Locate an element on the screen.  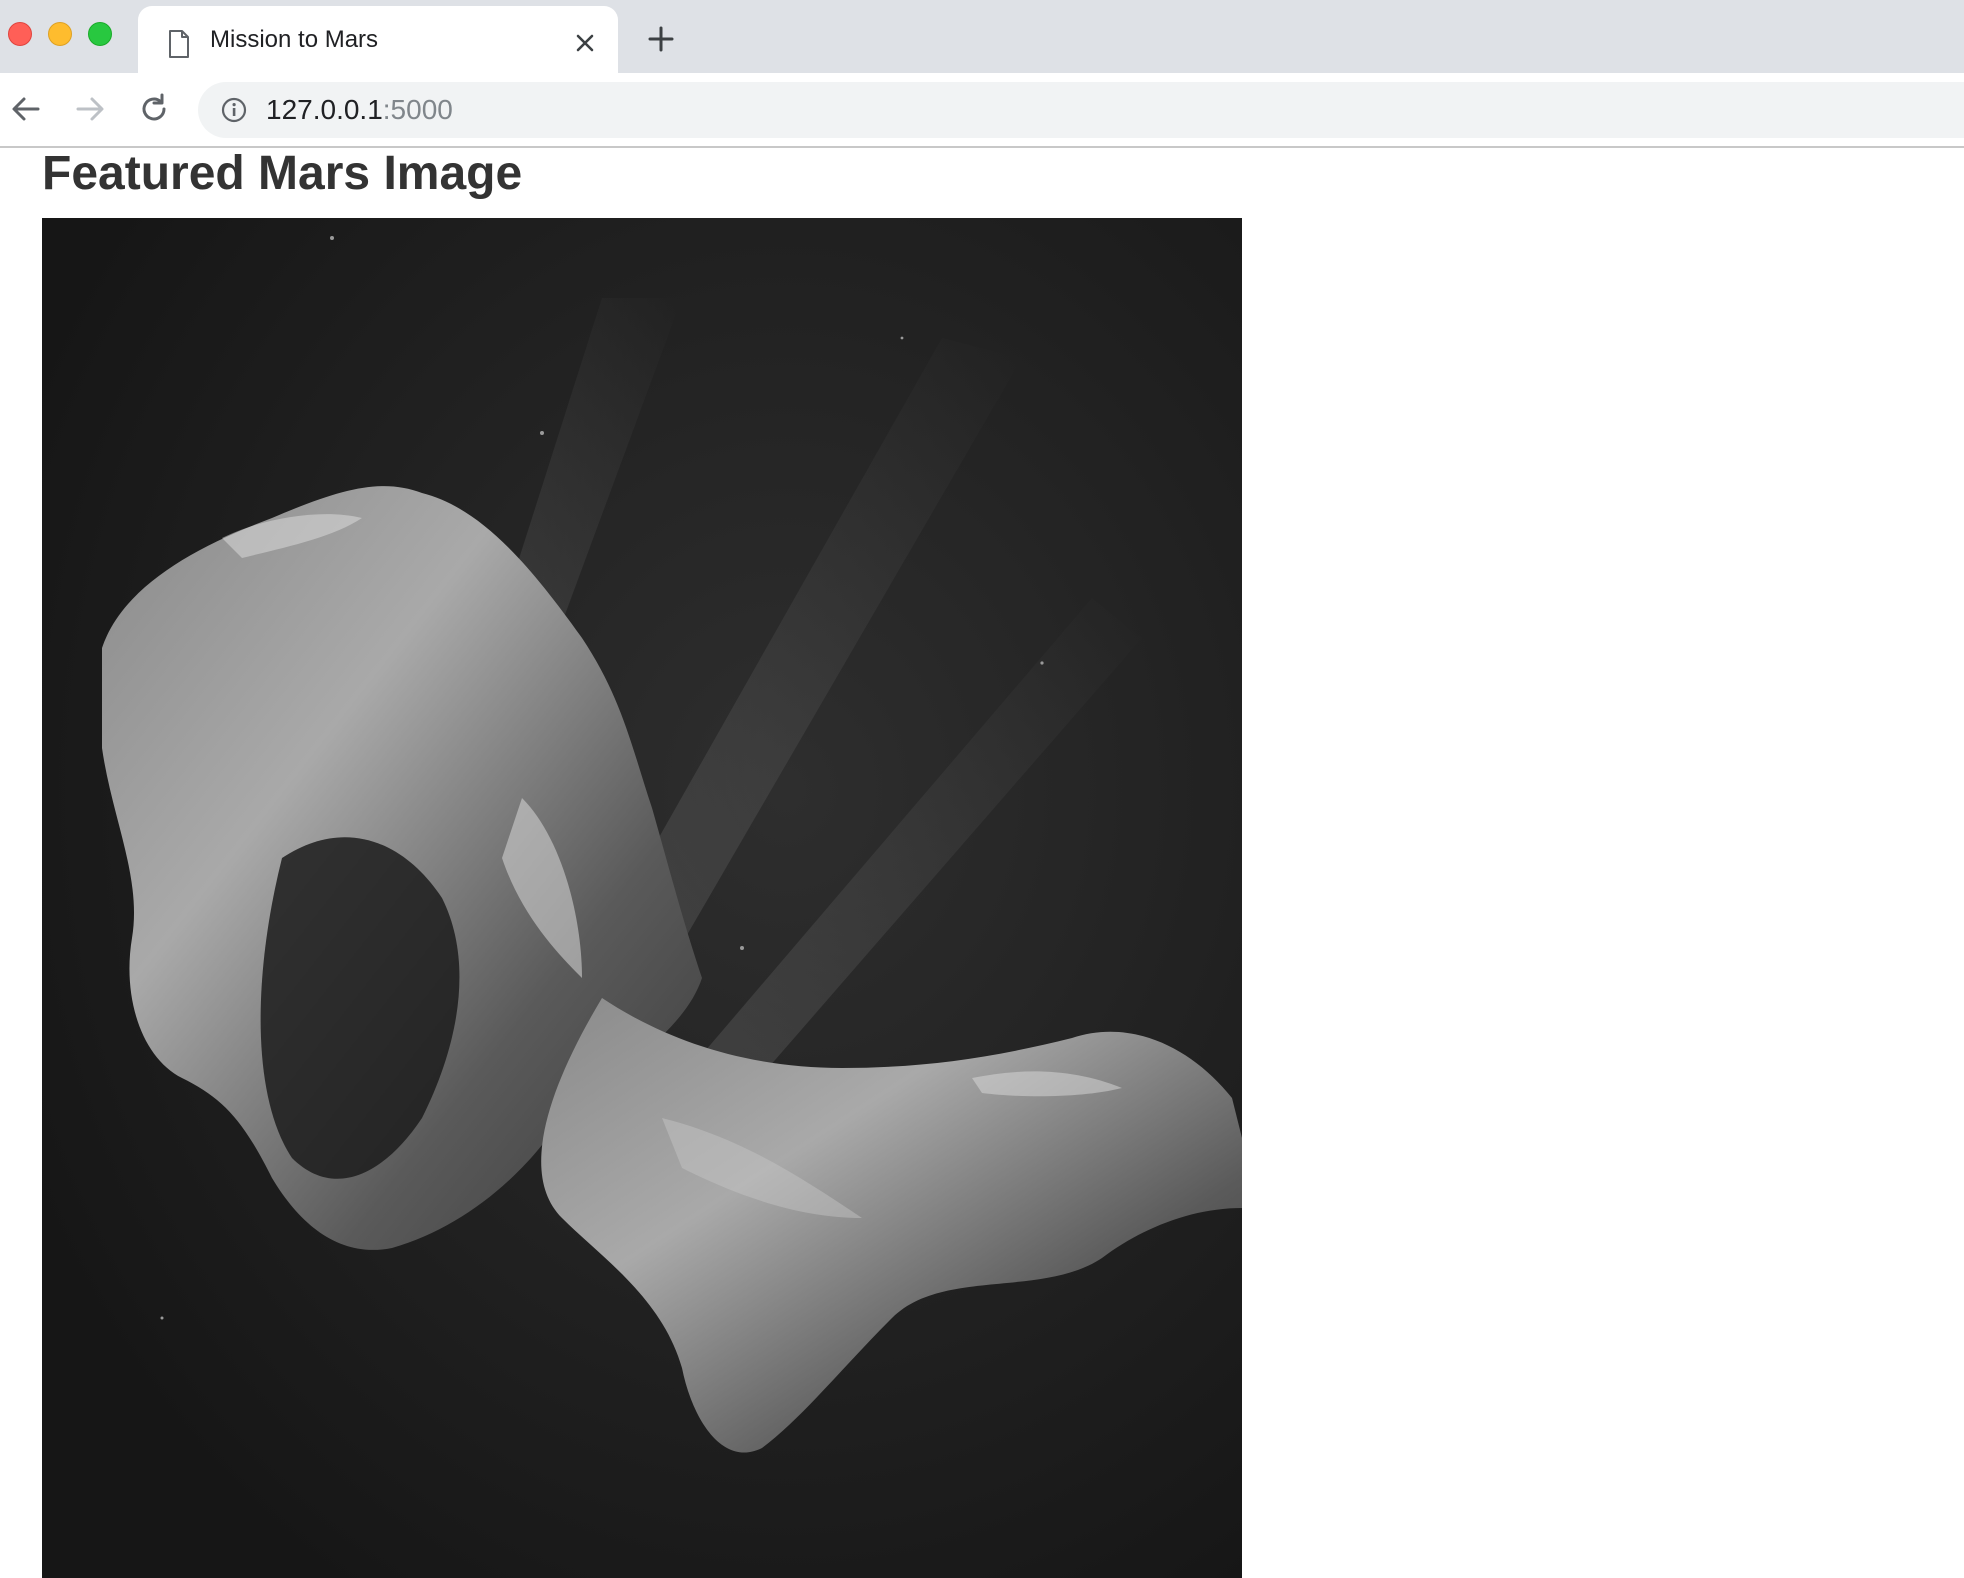
window-minimize-button is located at coordinates (60, 34).